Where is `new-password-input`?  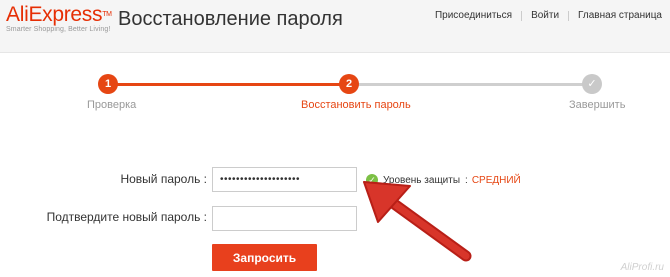
new-password-input is located at coordinates (284, 179).